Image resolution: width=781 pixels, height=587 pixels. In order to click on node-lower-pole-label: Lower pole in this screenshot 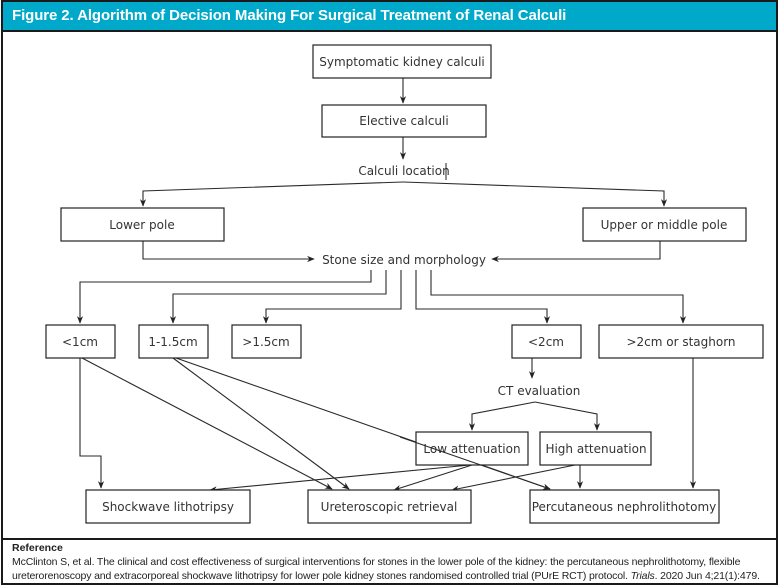, I will do `click(141, 225)`.